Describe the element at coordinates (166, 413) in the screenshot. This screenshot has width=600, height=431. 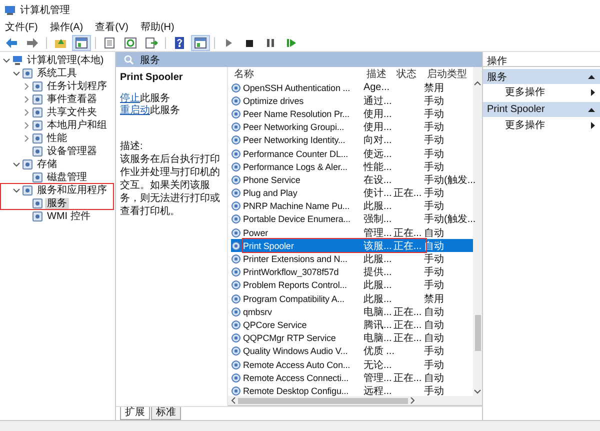
I see `tab: 标准` at that location.